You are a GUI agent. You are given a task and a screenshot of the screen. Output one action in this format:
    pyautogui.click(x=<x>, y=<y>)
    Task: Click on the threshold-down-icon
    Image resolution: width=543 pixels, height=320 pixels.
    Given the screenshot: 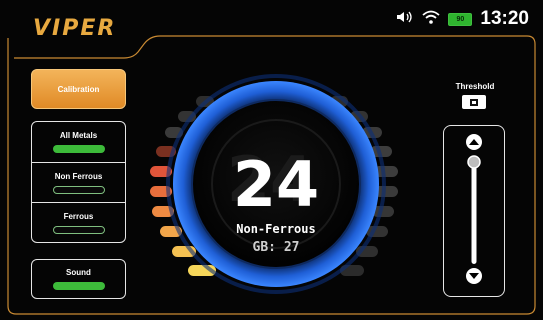 What is the action you would take?
    pyautogui.click(x=474, y=276)
    